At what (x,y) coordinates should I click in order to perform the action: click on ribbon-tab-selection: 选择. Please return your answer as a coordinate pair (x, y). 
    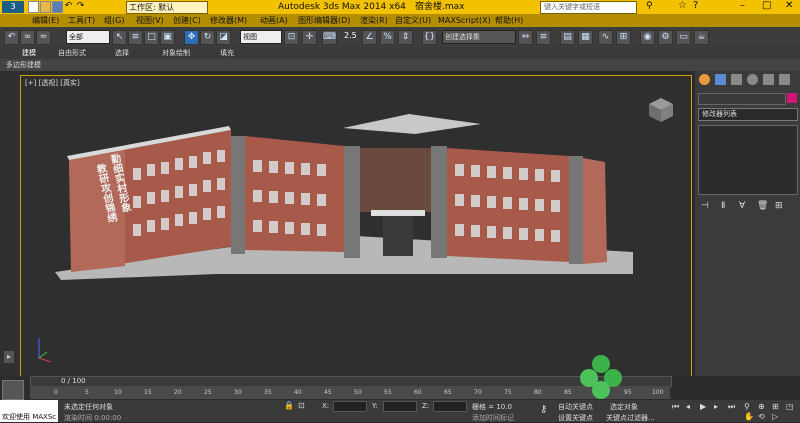
    Looking at the image, I should click on (122, 53).